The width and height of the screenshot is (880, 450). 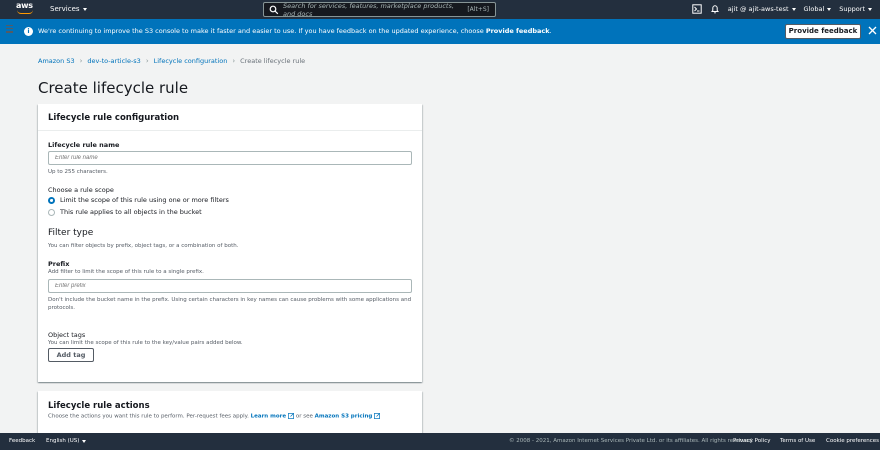 What do you see at coordinates (268, 417) in the screenshot?
I see `learn-more-link: Learn more` at bounding box center [268, 417].